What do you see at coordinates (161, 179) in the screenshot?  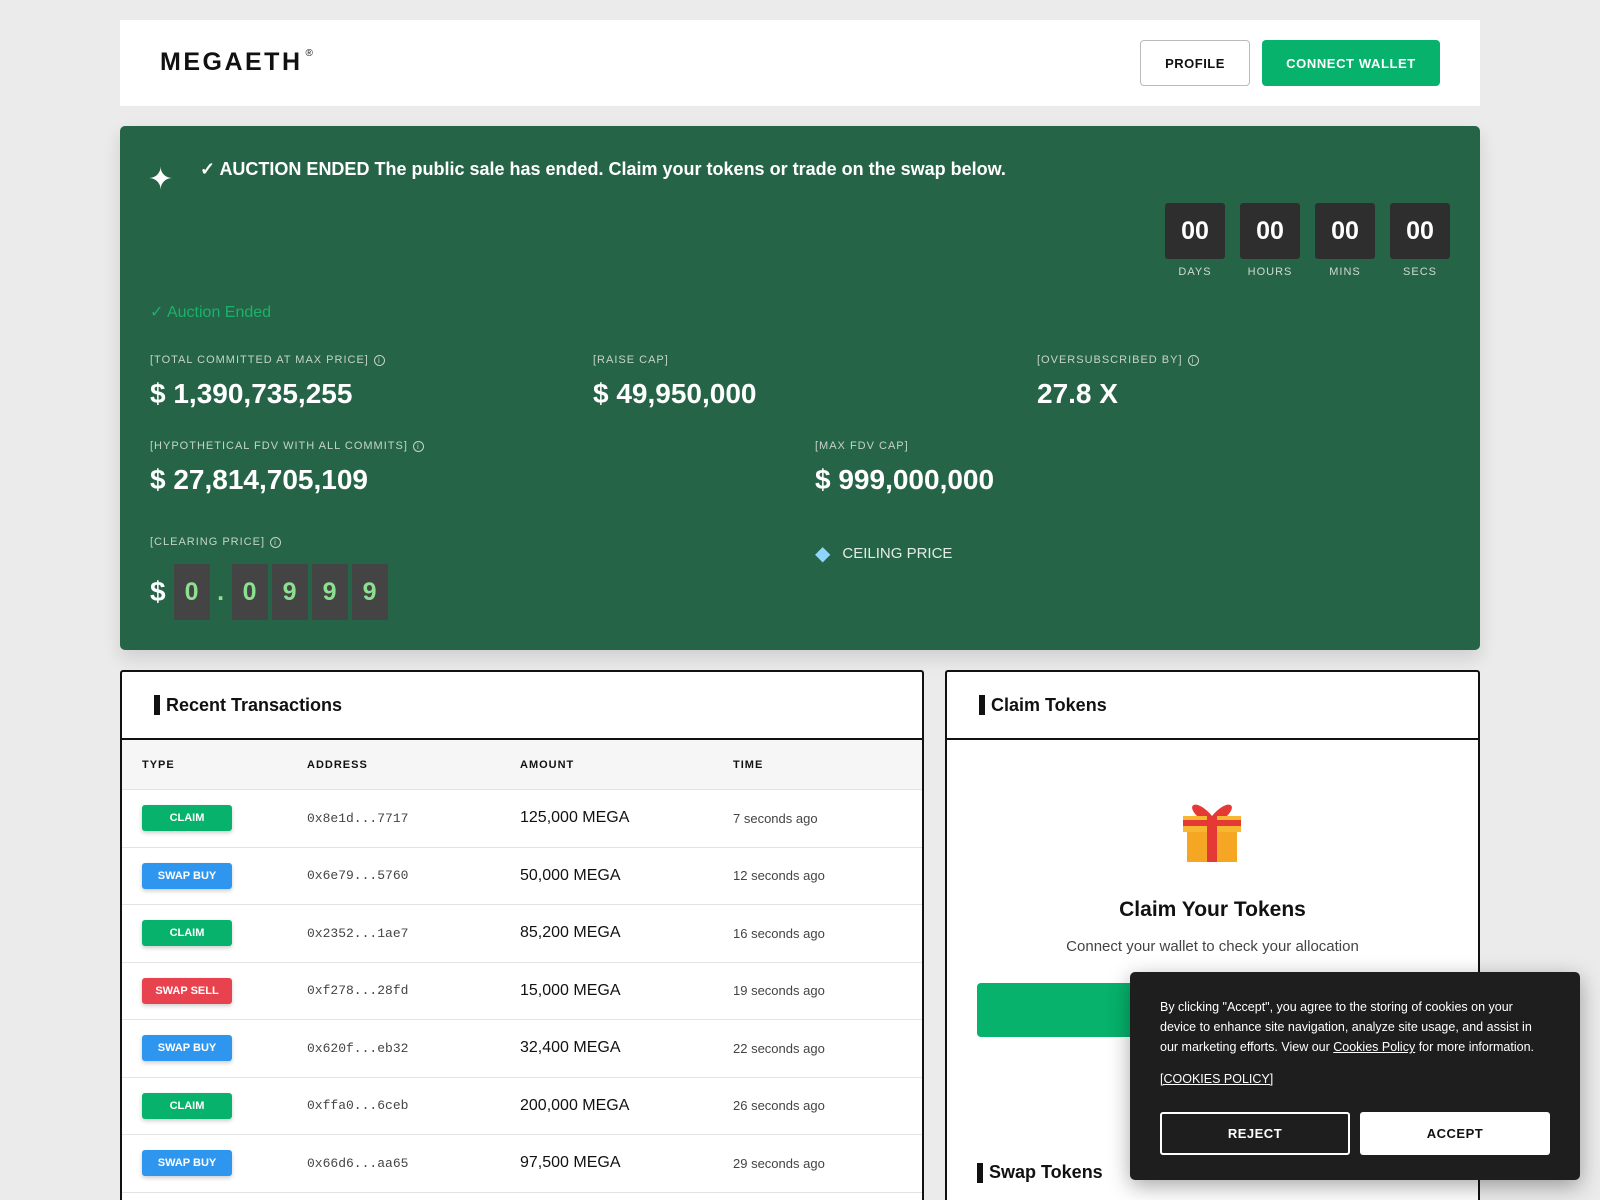 I see `sparkle-icon: ✦` at bounding box center [161, 179].